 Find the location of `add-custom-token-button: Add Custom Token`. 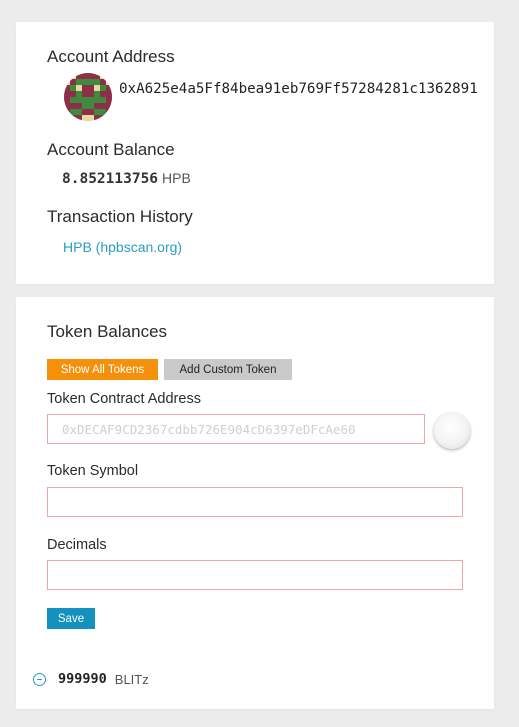

add-custom-token-button: Add Custom Token is located at coordinates (228, 369).